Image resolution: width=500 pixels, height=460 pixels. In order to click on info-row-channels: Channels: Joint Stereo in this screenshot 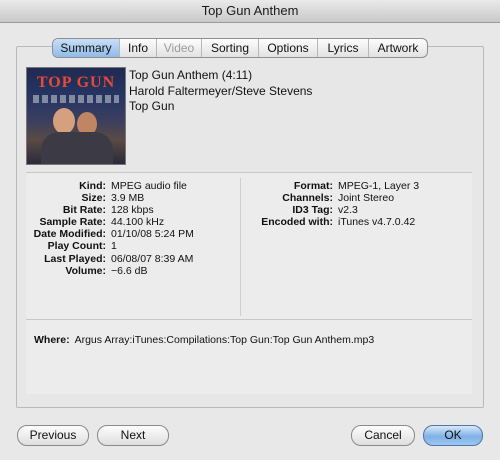, I will do `click(332, 198)`.